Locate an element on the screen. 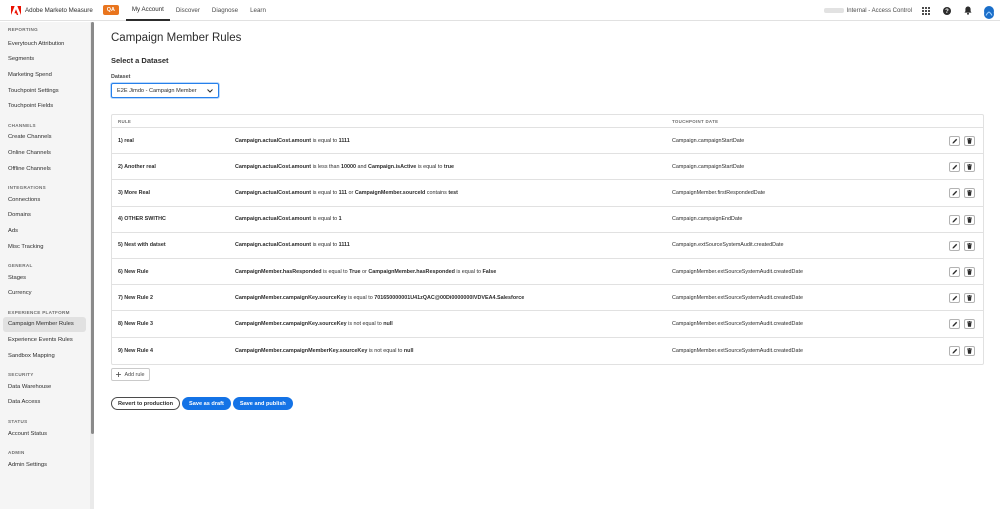  sidebar-item-data-warehouse: Data Warehouse is located at coordinates (43, 387).